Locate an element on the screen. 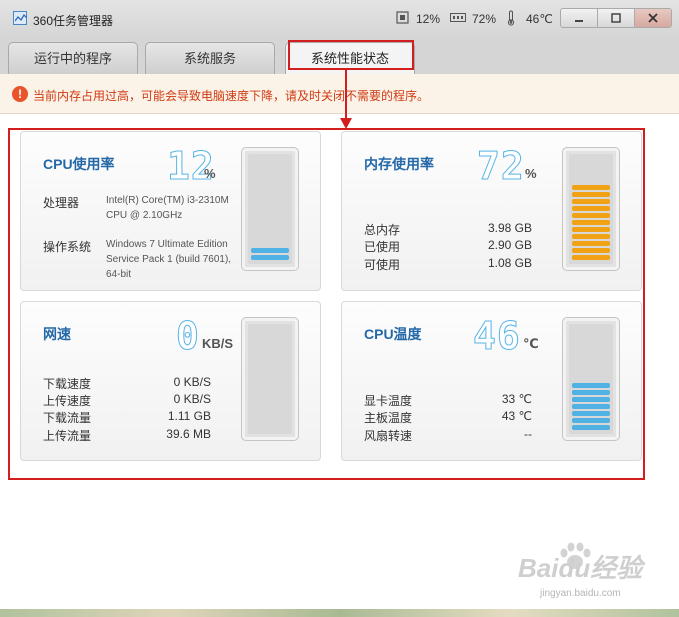 The image size is (679, 617). memory-row-label: 已使用 is located at coordinates (382, 247).